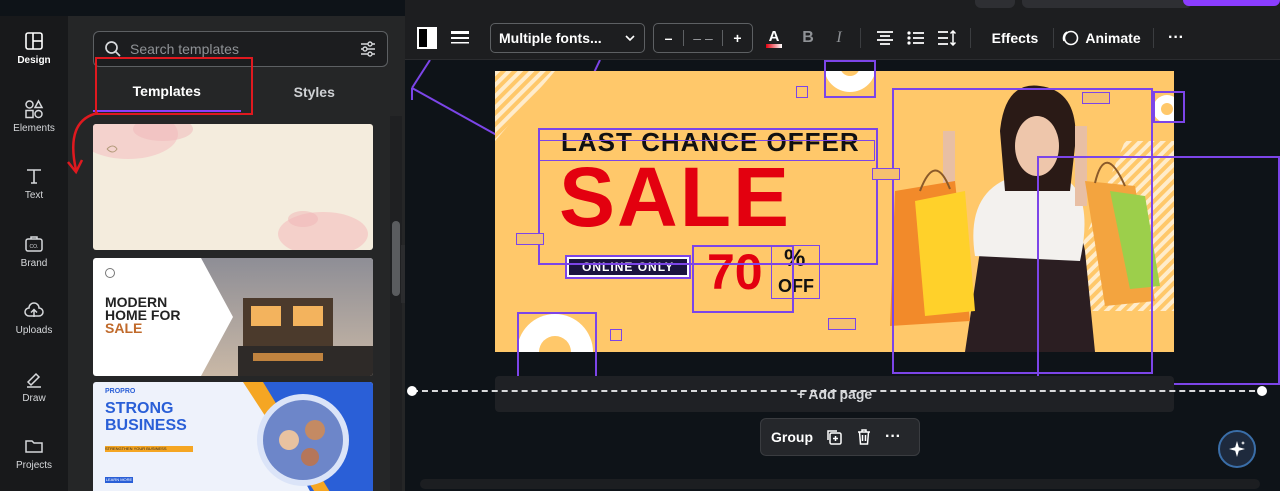 The height and width of the screenshot is (491, 1280). I want to click on panel-scrollbar, so click(396, 303).